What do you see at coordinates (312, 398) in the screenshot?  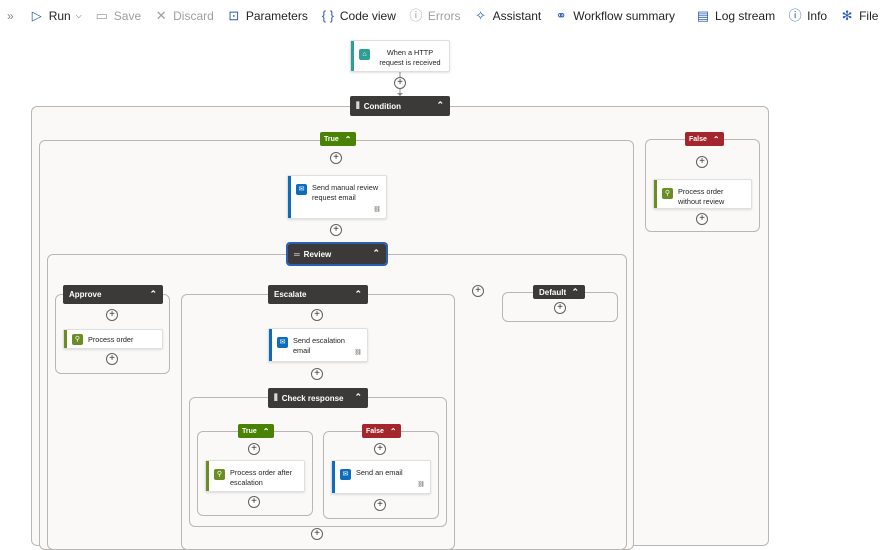 I see `check-response-title: Check response` at bounding box center [312, 398].